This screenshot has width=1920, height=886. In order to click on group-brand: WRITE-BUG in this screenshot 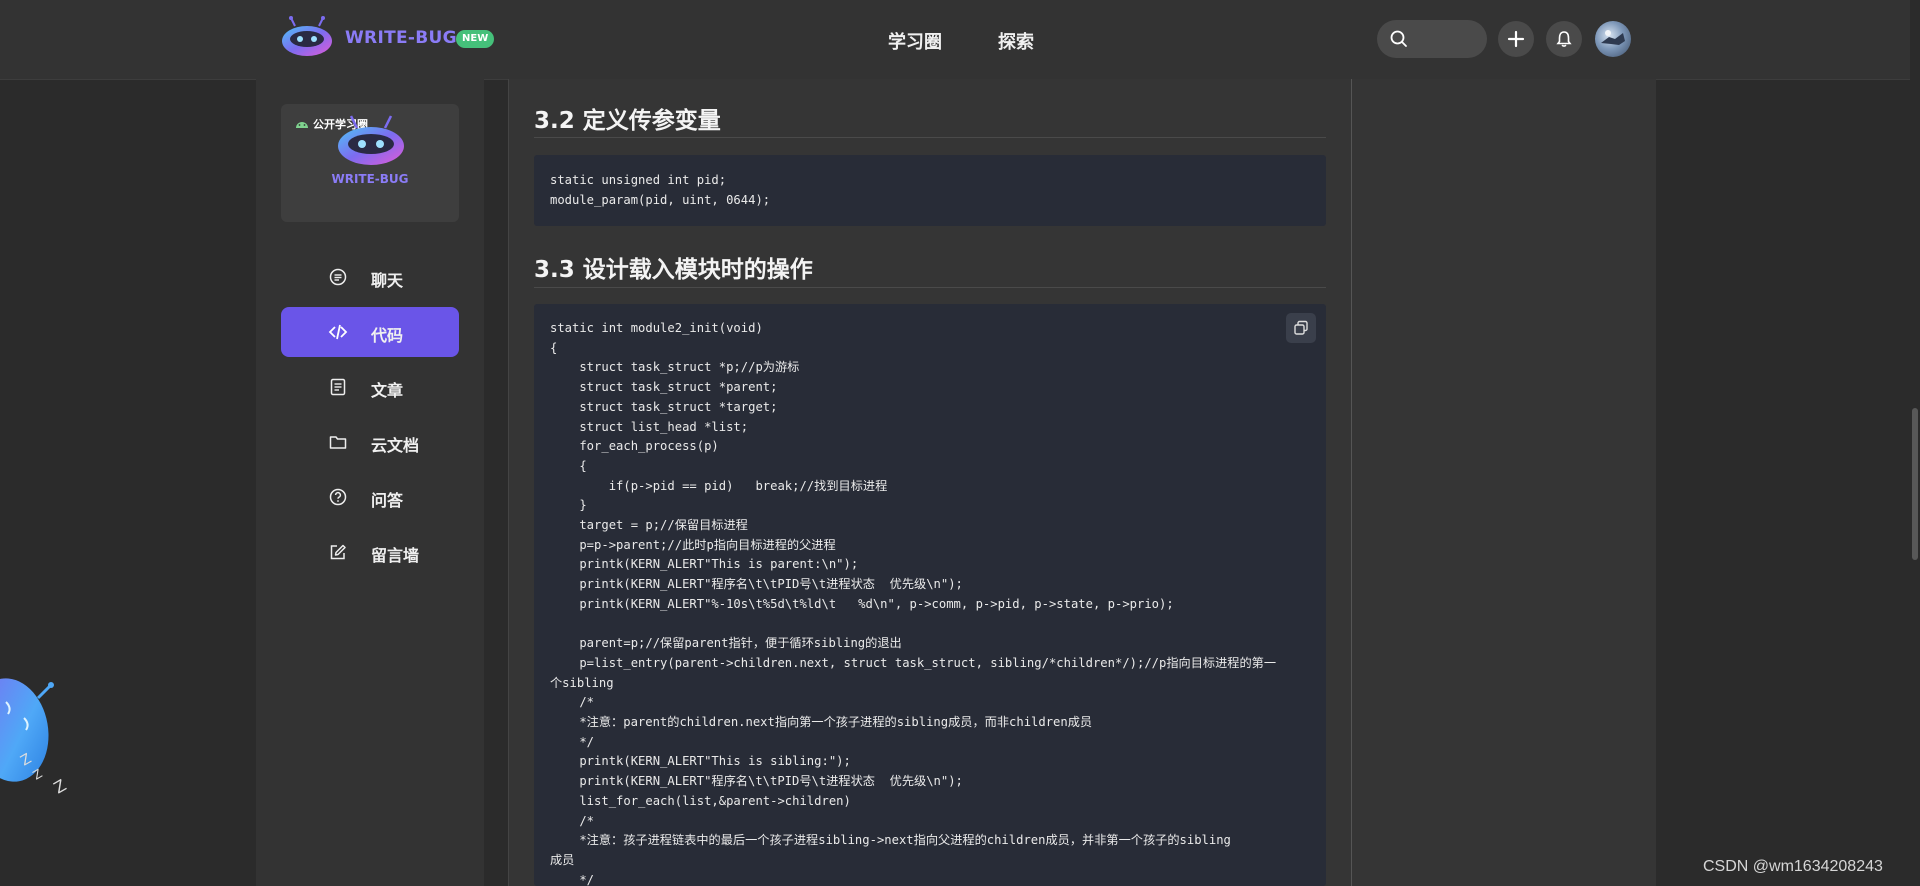, I will do `click(370, 179)`.